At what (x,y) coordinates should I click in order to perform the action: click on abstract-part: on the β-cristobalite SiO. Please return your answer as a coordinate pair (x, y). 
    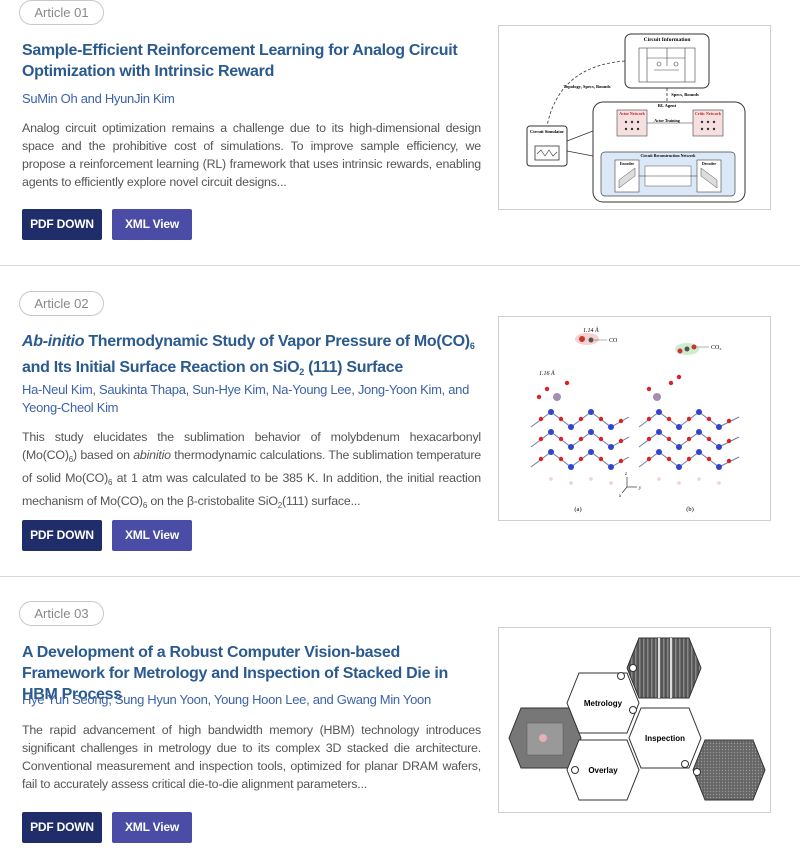
    Looking at the image, I should click on (212, 501).